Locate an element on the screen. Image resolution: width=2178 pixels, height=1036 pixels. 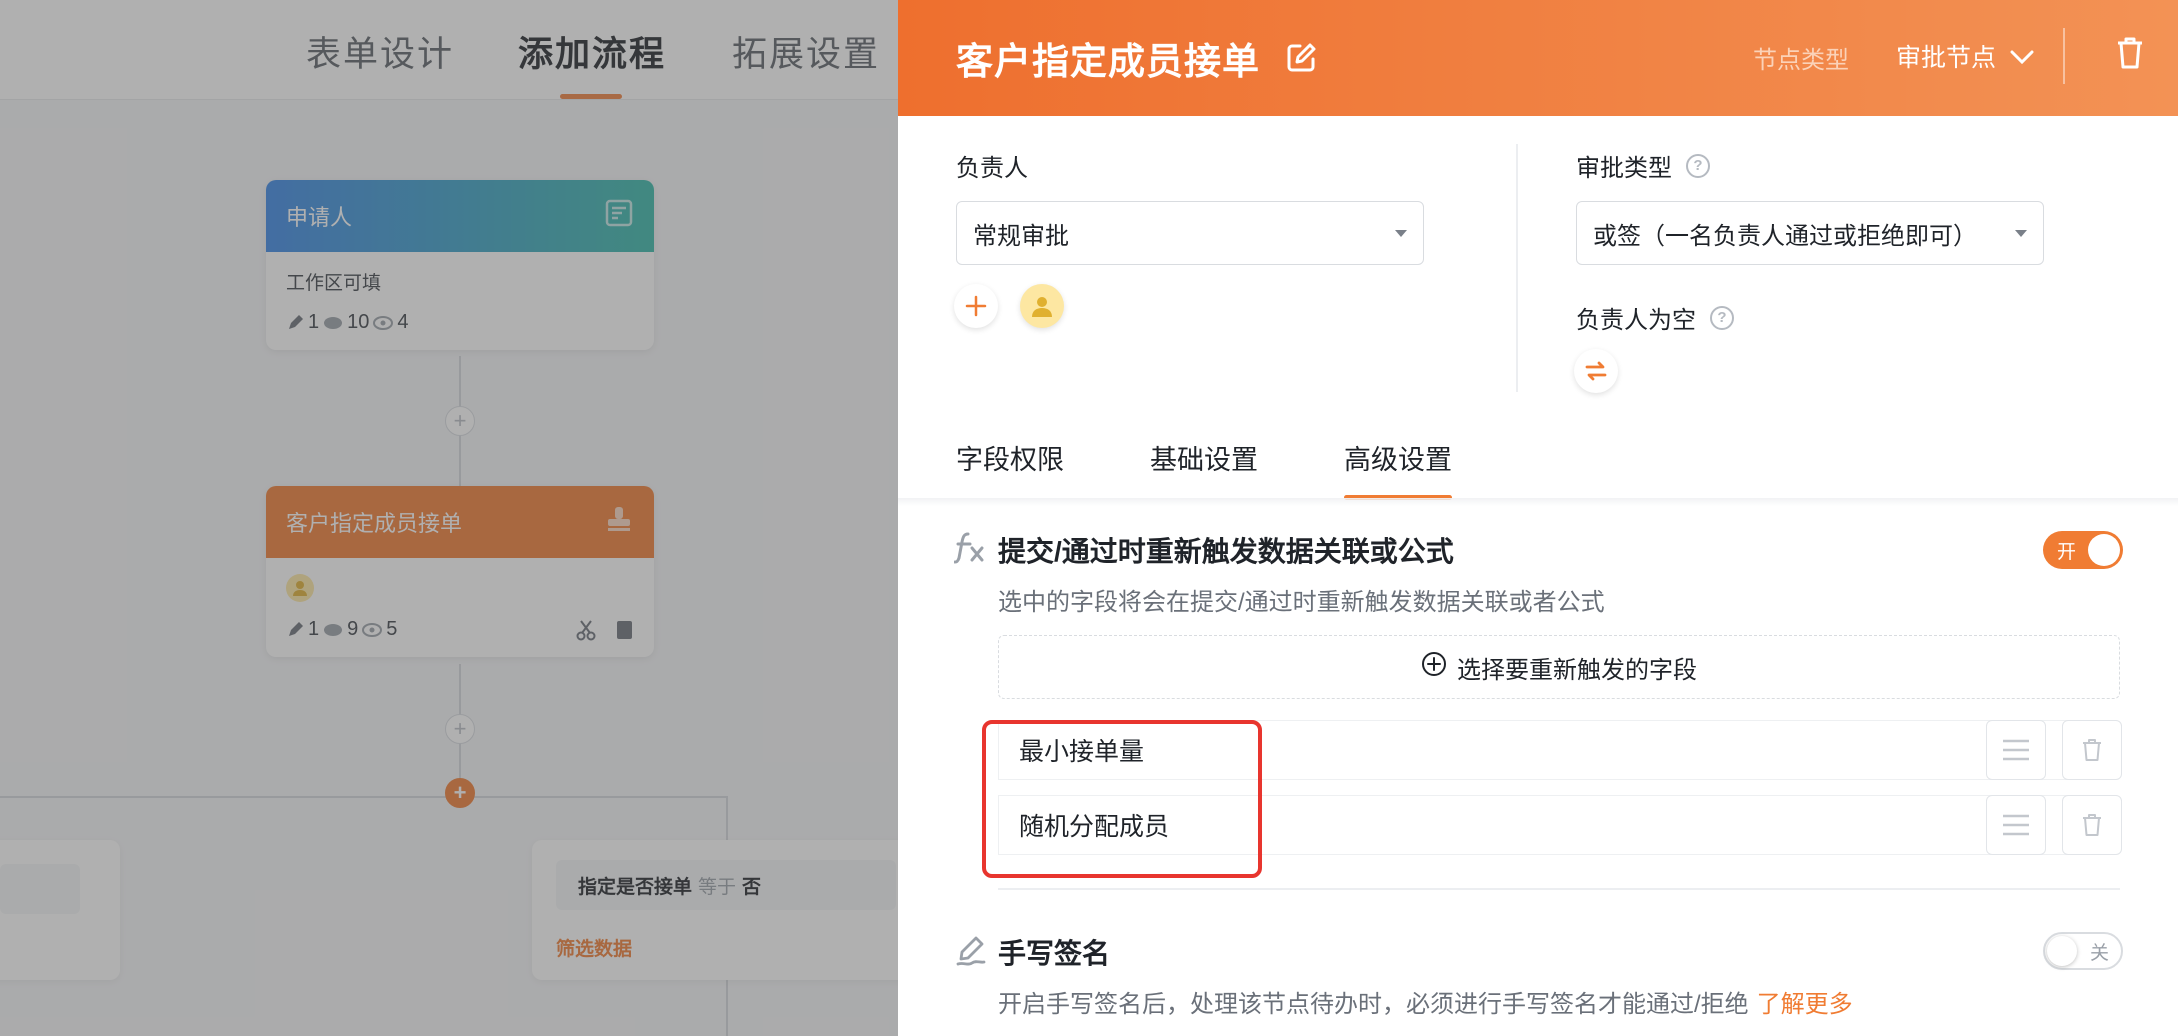
learn-more-link: 了解更多 is located at coordinates (1805, 1004).